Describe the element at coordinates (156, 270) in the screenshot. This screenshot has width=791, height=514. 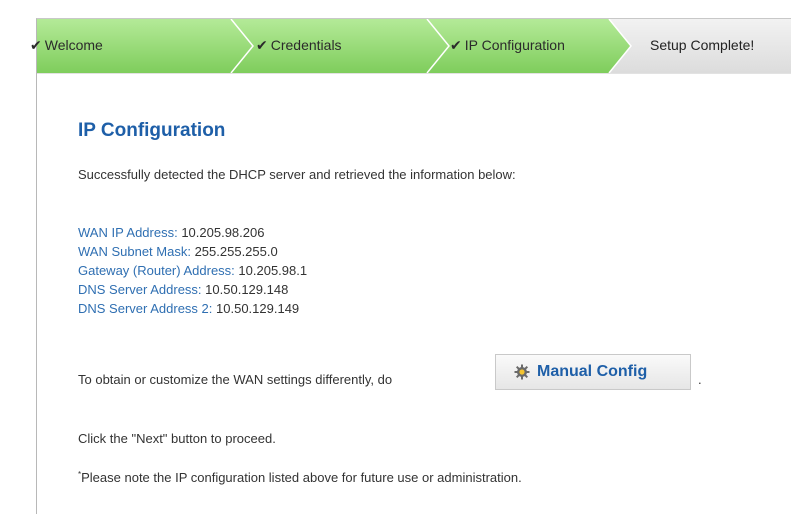
I see `info-label: Gateway (Router) Address:` at that location.